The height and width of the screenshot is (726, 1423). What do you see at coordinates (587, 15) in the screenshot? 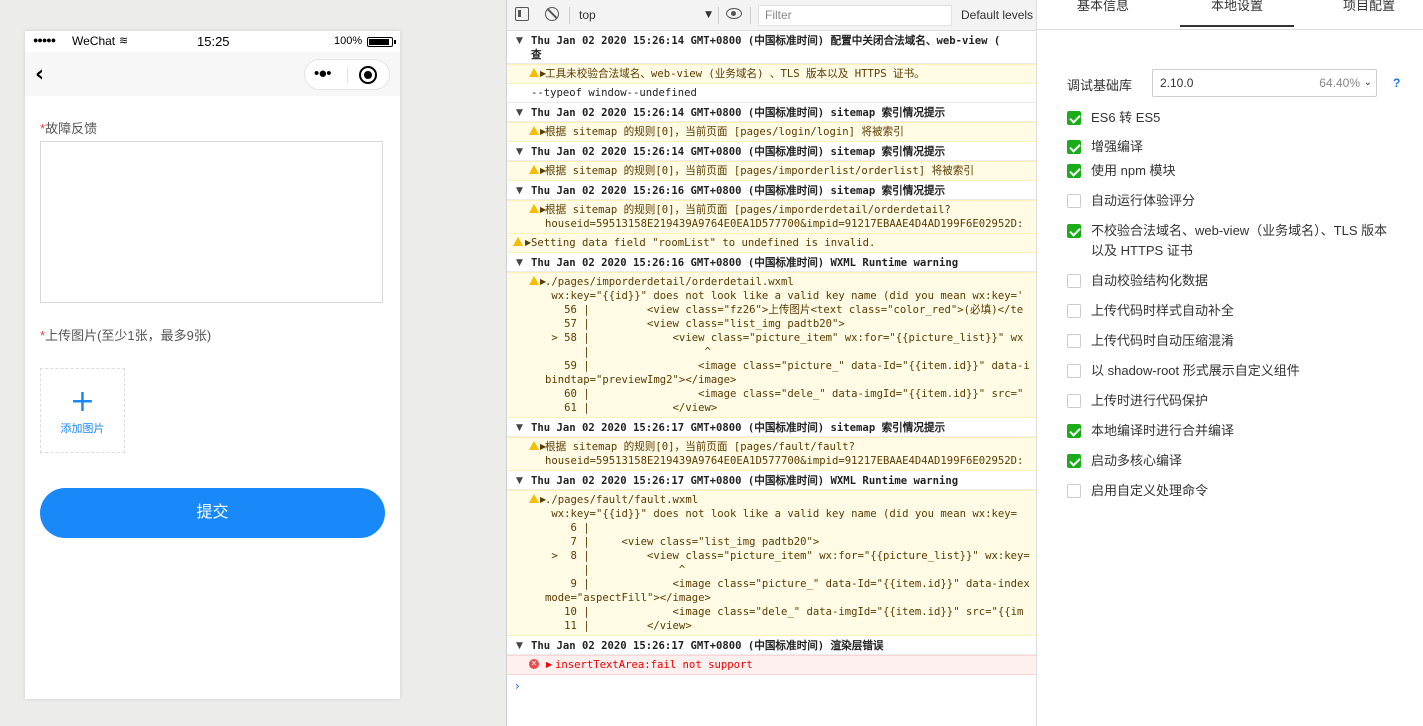
I see `context-value: top` at bounding box center [587, 15].